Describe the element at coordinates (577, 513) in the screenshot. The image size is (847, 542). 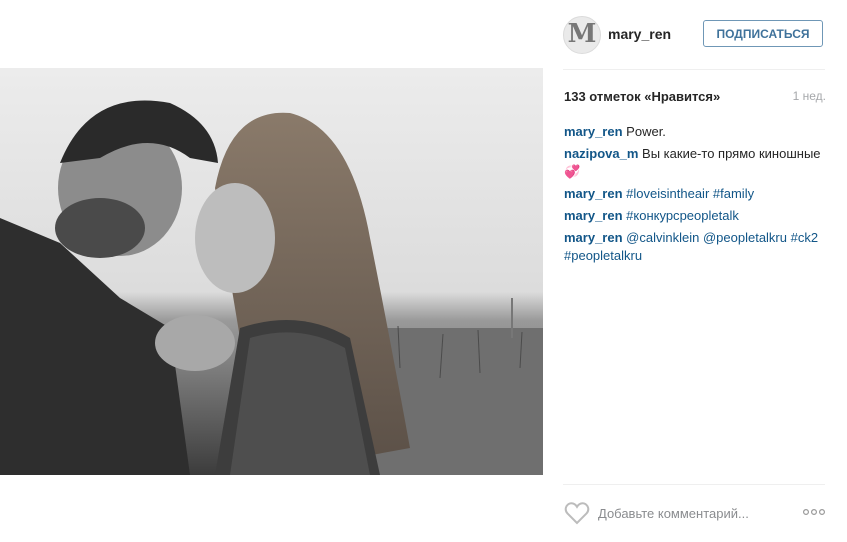
I see `heart-icon` at that location.